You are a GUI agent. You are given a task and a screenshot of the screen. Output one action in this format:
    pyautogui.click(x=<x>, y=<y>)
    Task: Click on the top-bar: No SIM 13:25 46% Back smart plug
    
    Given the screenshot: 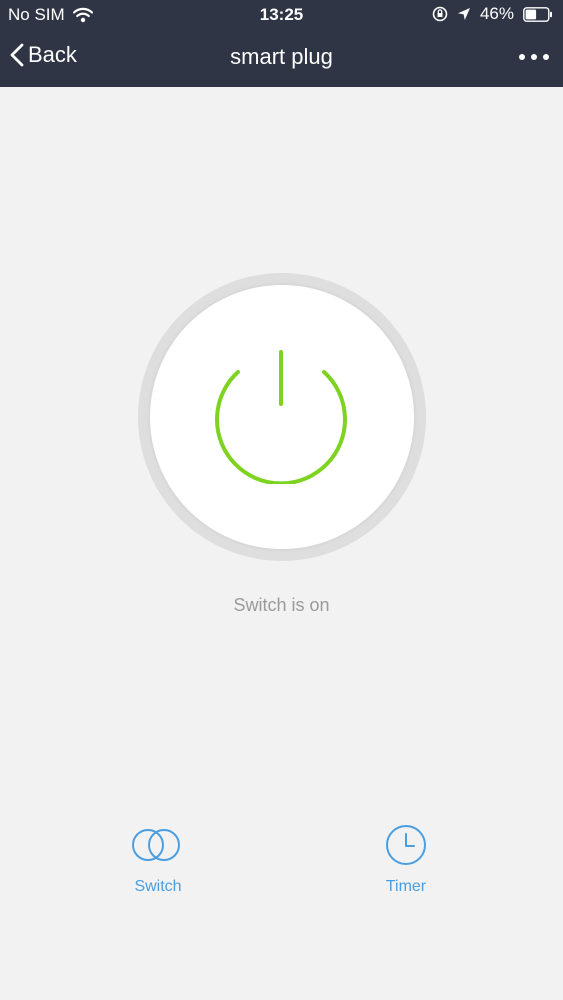 What is the action you would take?
    pyautogui.click(x=281, y=43)
    